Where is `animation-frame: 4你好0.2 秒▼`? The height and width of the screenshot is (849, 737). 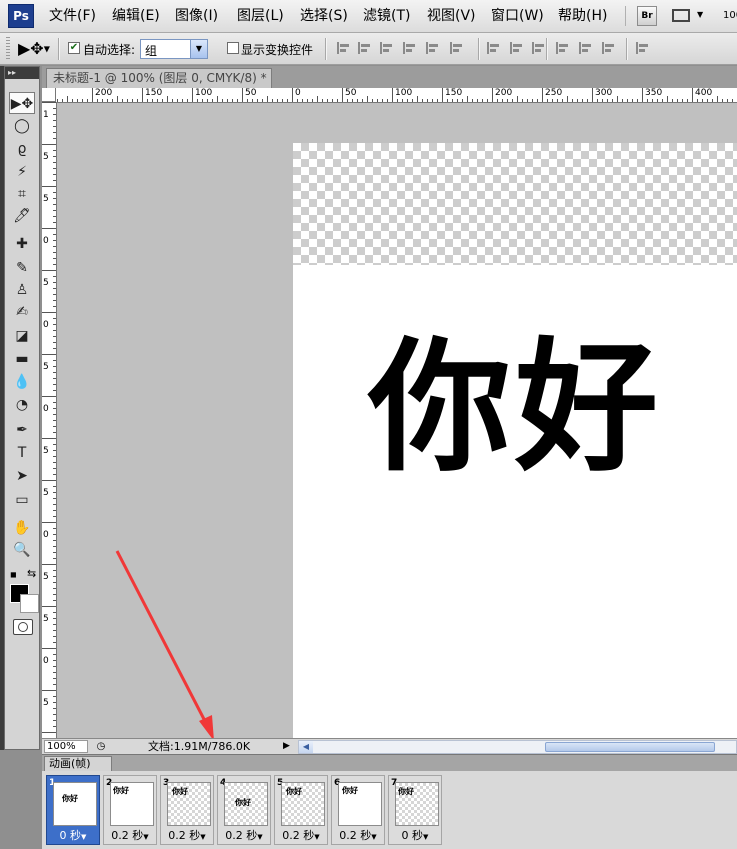 animation-frame: 4你好0.2 秒▼ is located at coordinates (244, 810).